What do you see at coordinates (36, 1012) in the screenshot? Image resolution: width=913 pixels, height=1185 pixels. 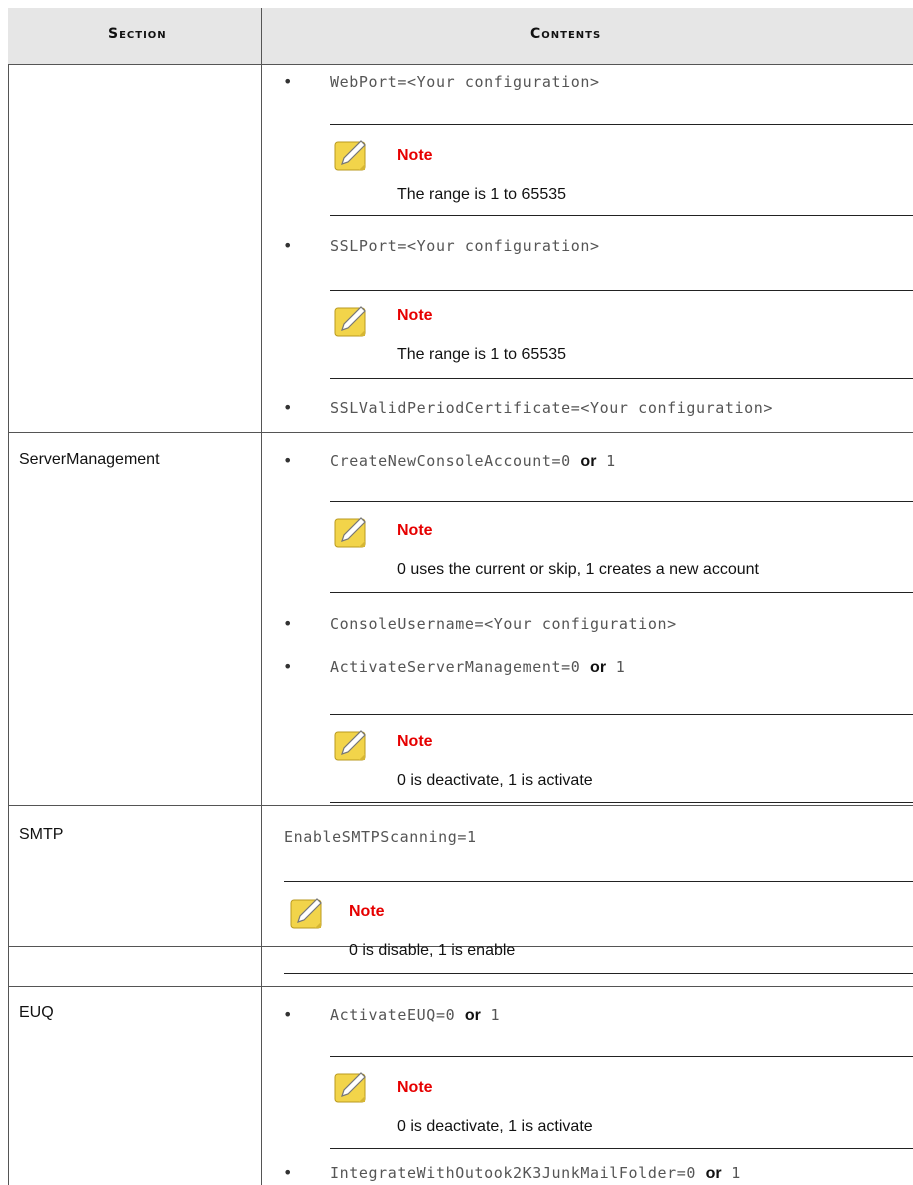 I see `section-cell: EUQ` at bounding box center [36, 1012].